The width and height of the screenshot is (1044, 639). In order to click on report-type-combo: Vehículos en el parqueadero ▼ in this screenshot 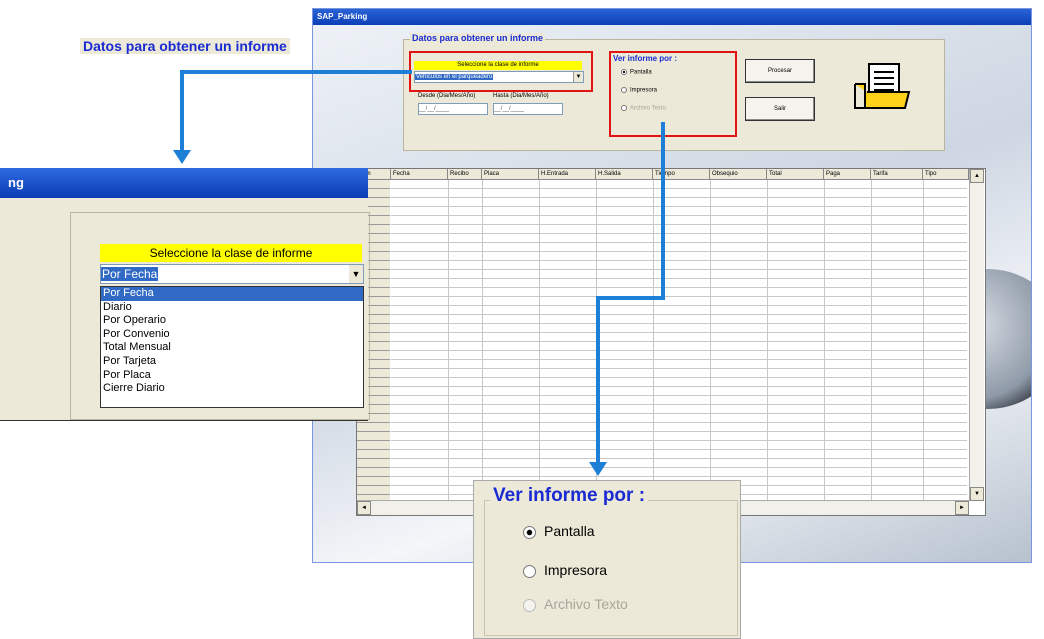, I will do `click(499, 77)`.